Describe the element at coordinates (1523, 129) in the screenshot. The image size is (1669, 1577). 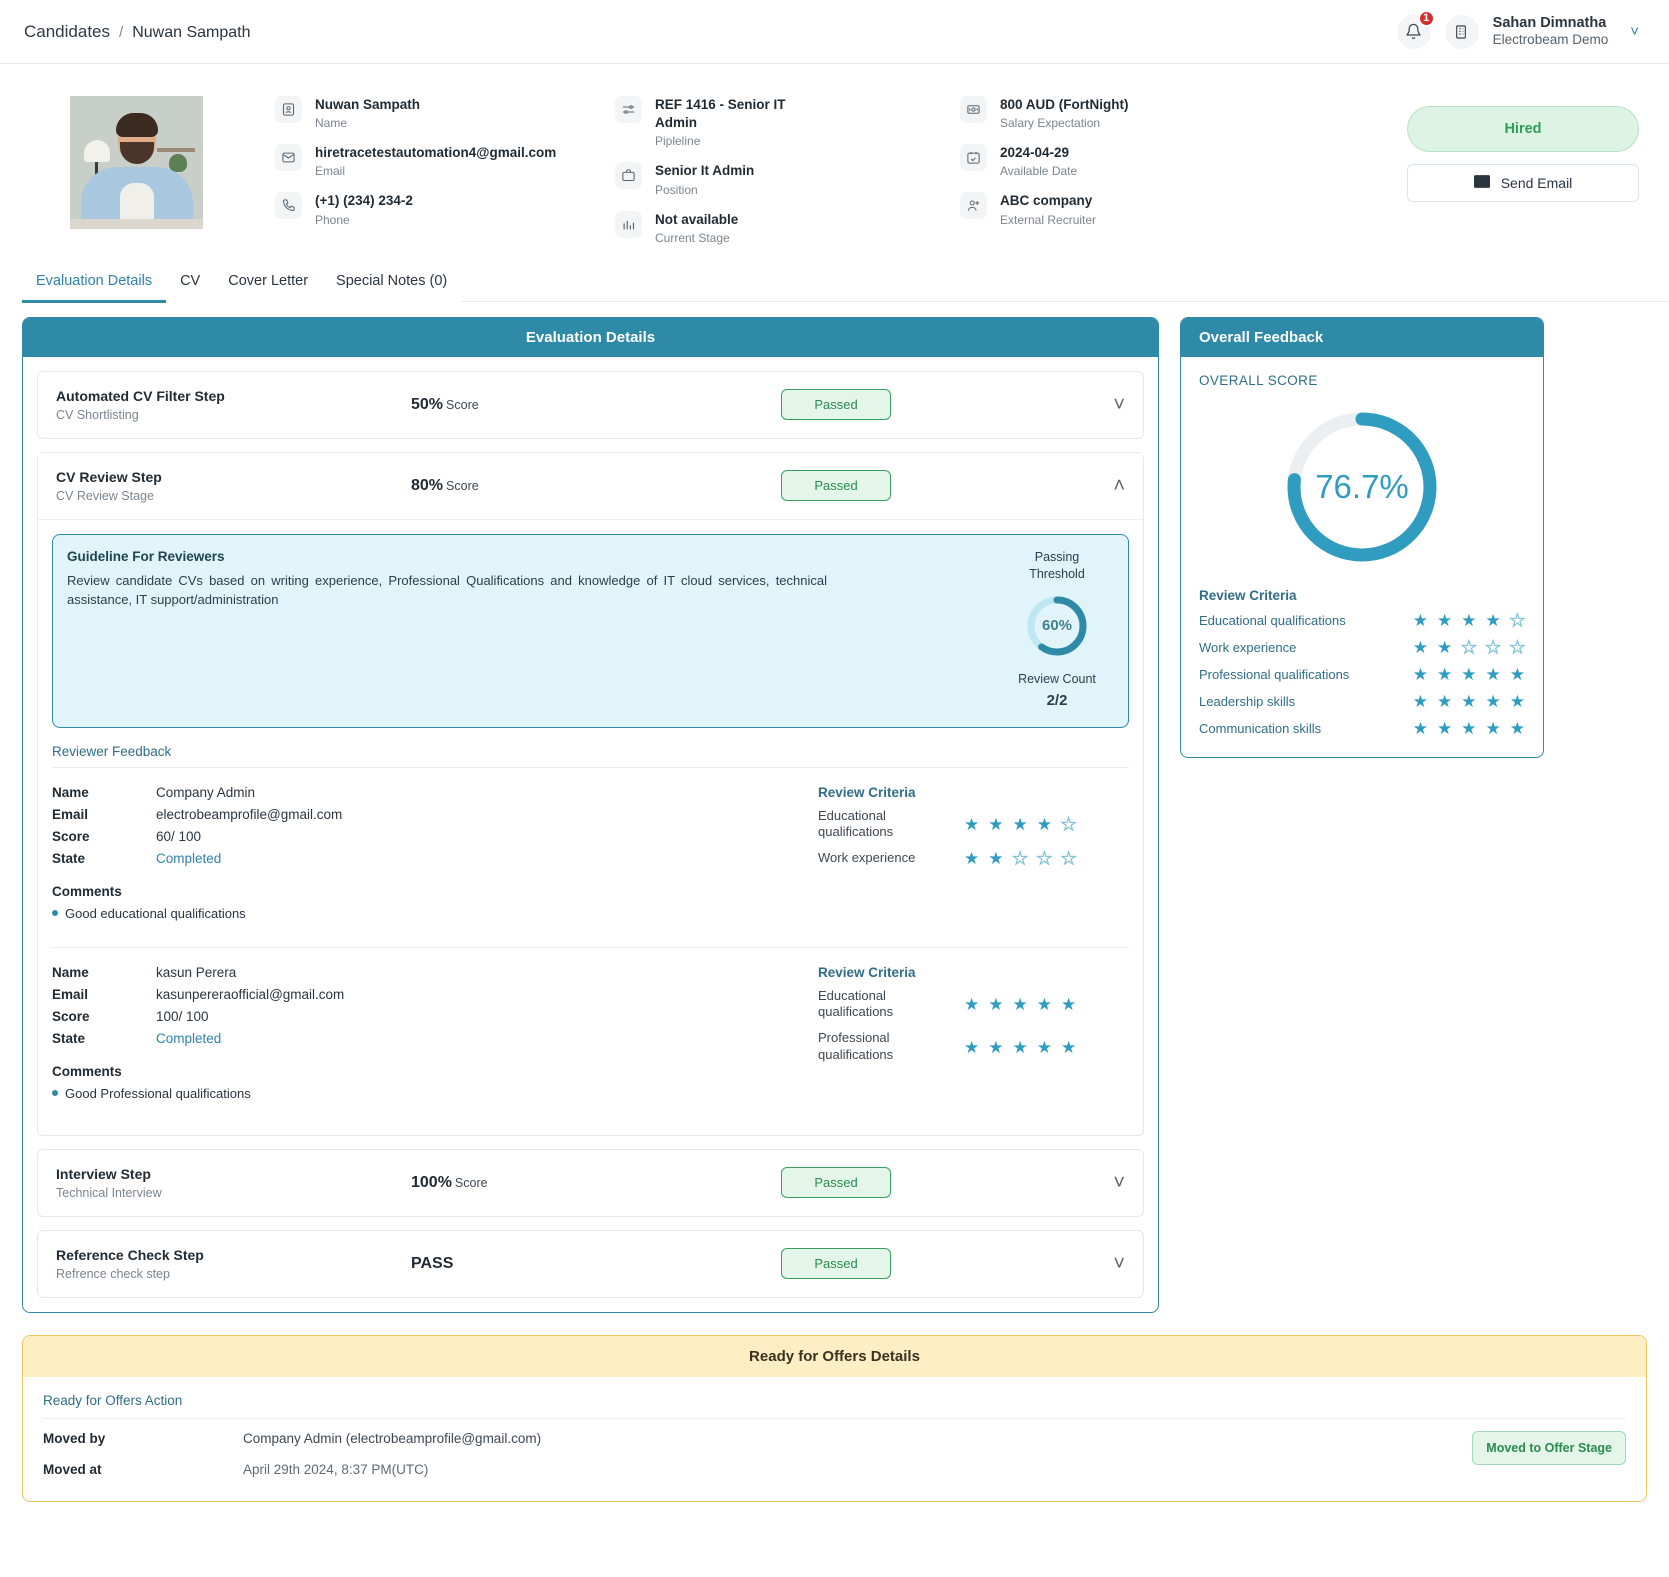
I see `hired-status-button: Hired` at that location.